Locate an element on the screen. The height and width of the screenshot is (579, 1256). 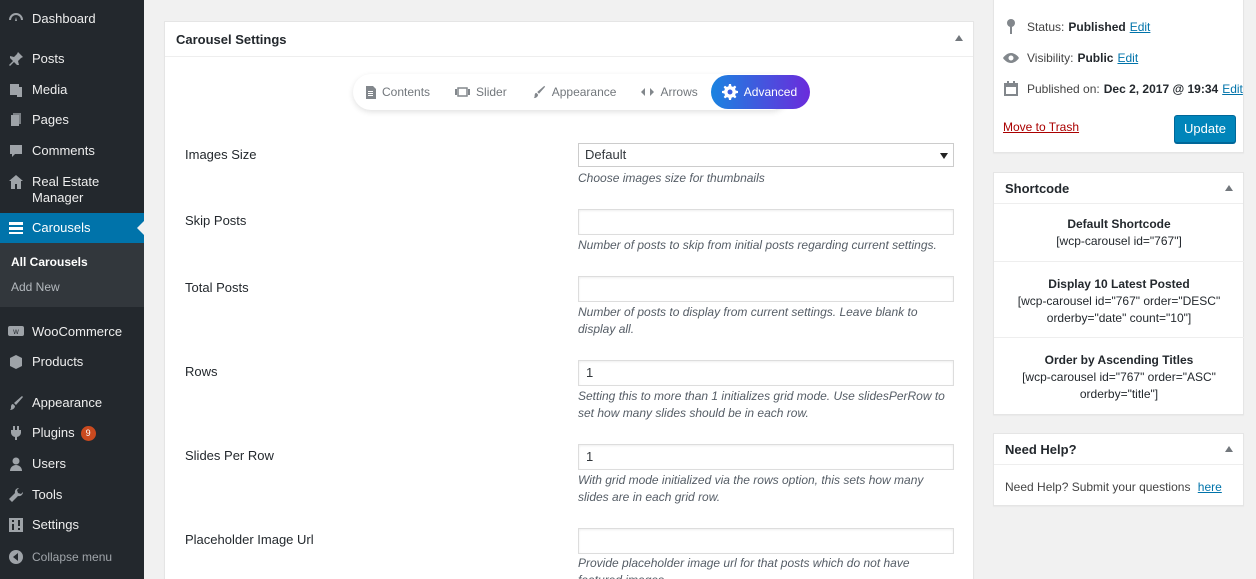
need-help-header: Need Help? is located at coordinates (1118, 449).